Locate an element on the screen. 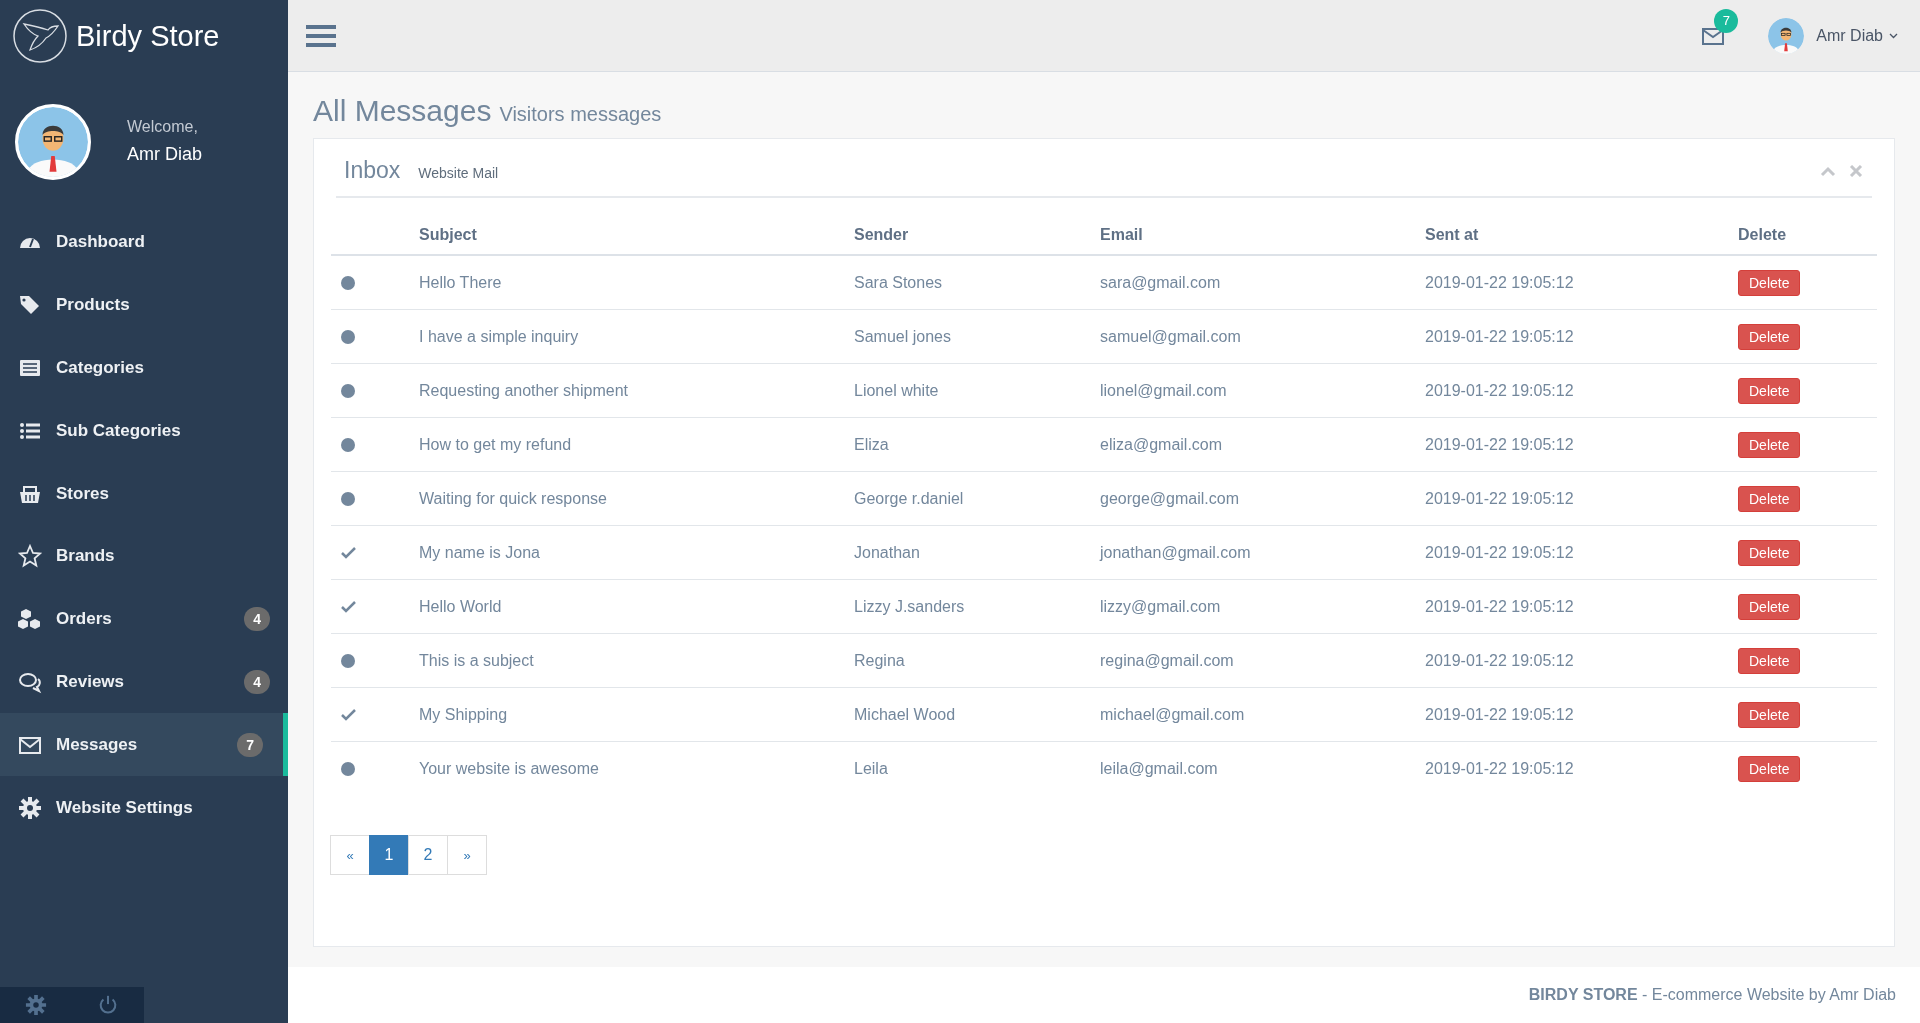 This screenshot has height=1023, width=1920. table-cell: Waiting for quick response is located at coordinates (636, 498).